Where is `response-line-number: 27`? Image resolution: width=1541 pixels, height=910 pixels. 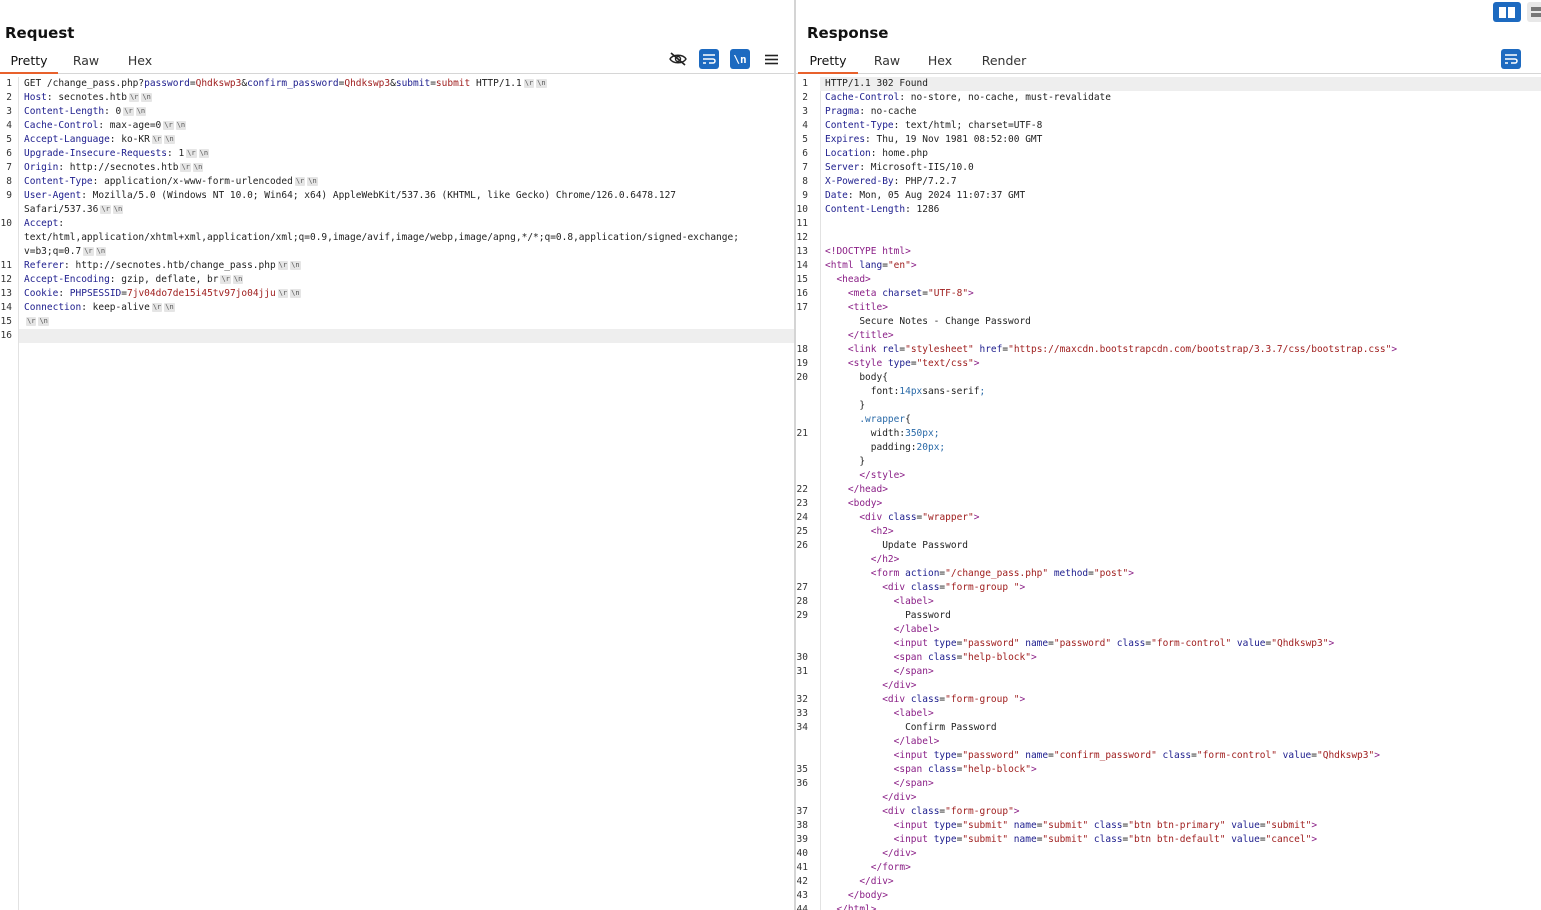
response-line-number: 27 is located at coordinates (802, 587).